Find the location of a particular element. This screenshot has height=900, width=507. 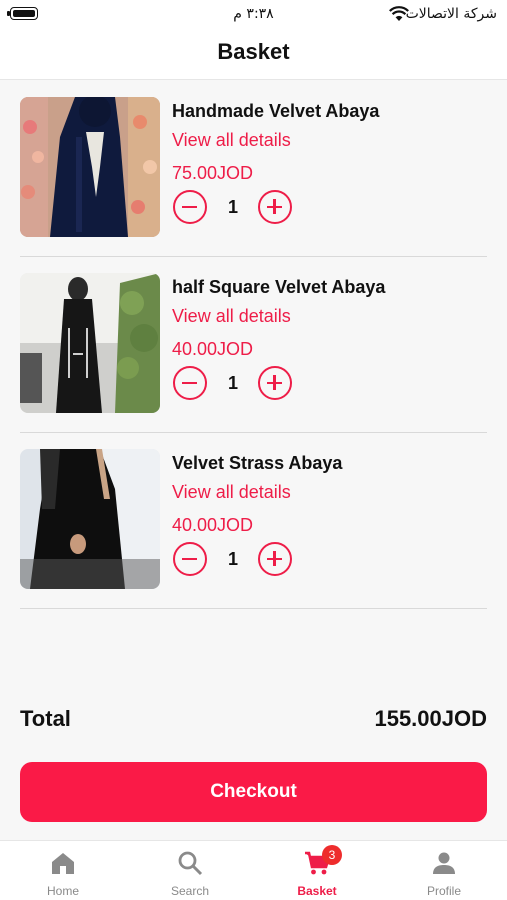

carrier-name: شركة الاتصالات is located at coordinates (451, 14).